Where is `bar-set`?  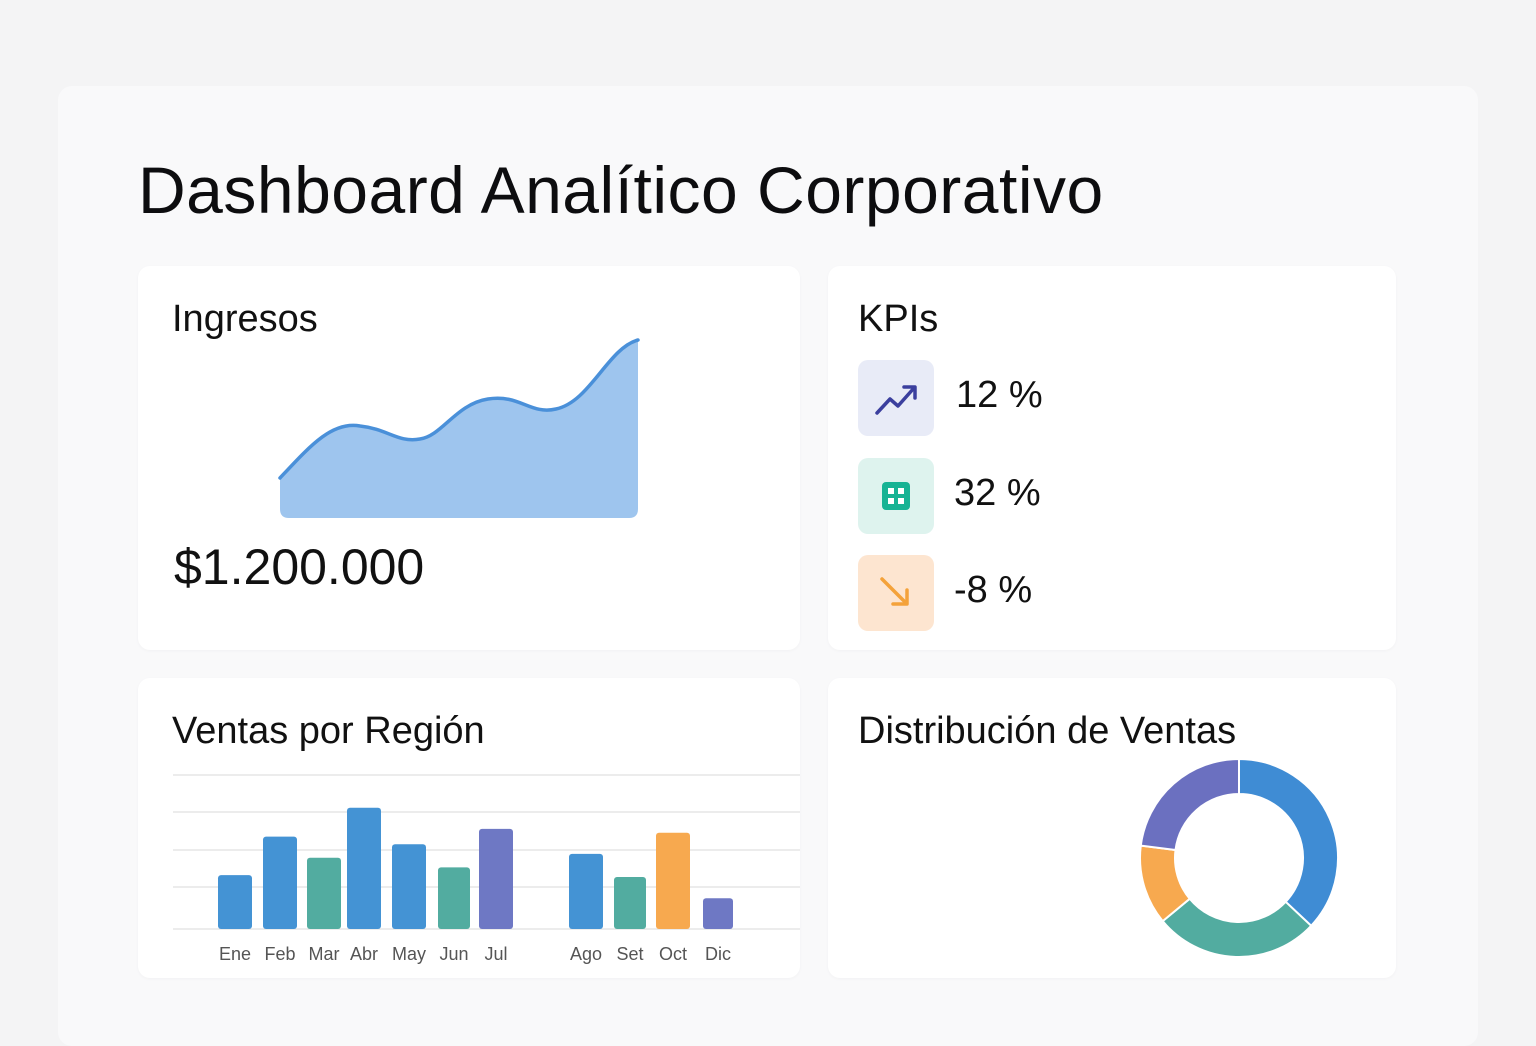
bar-set is located at coordinates (630, 903).